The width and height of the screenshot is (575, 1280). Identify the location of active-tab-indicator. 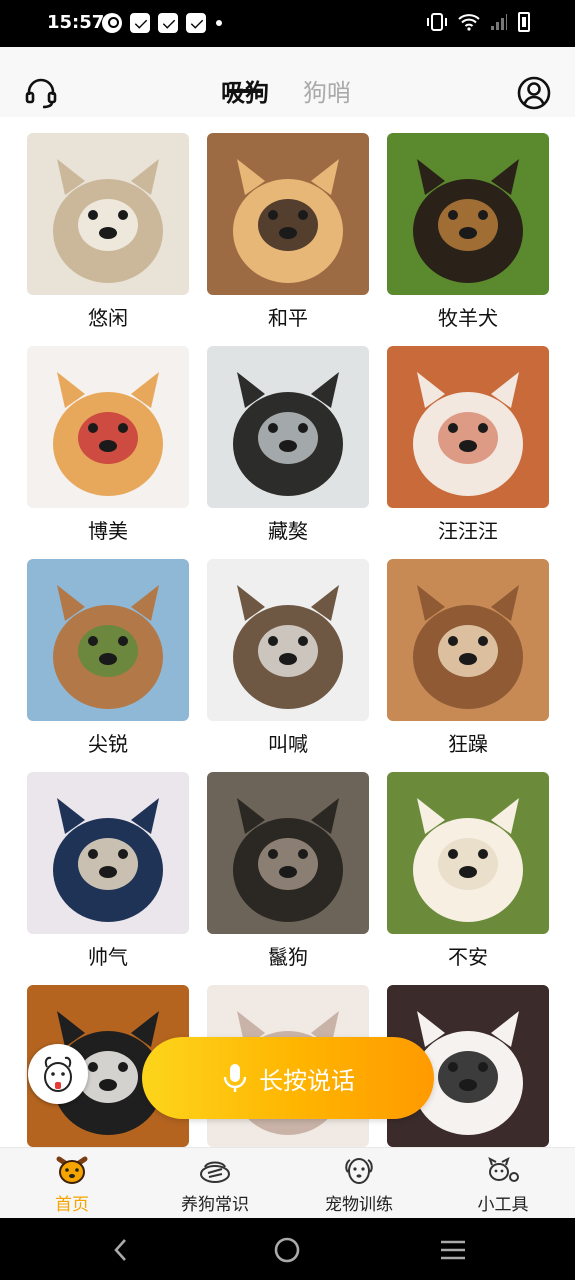
(245, 91).